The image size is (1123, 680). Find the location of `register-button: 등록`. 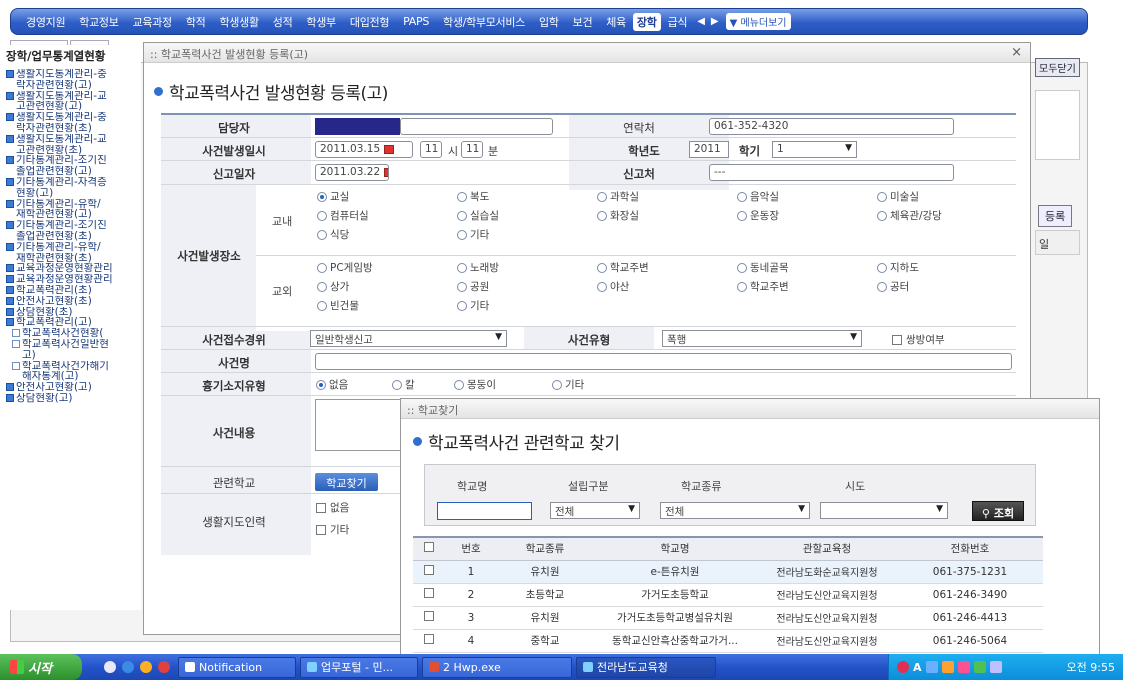

register-button: 등록 is located at coordinates (1055, 216).